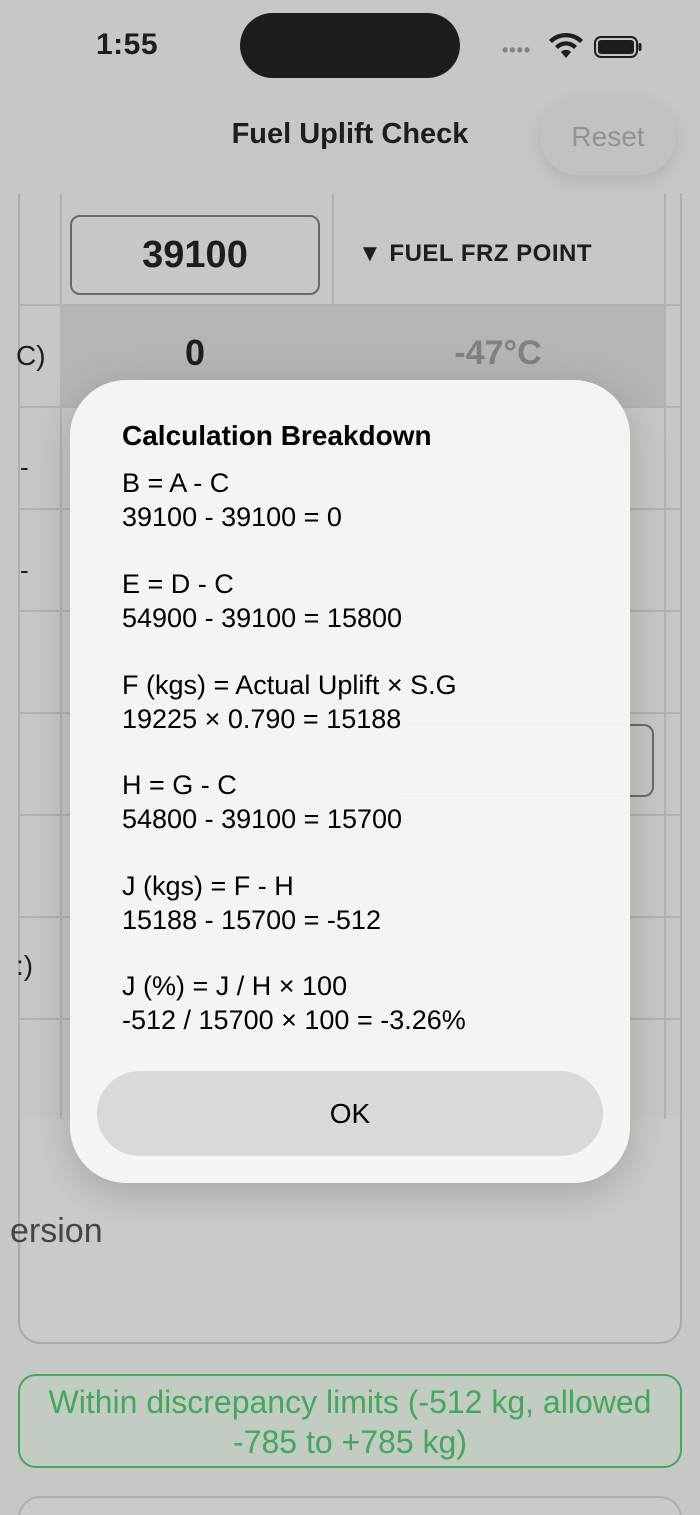 This screenshot has height=1515, width=700. What do you see at coordinates (178, 584) in the screenshot?
I see `calc-formula: E = D - C` at bounding box center [178, 584].